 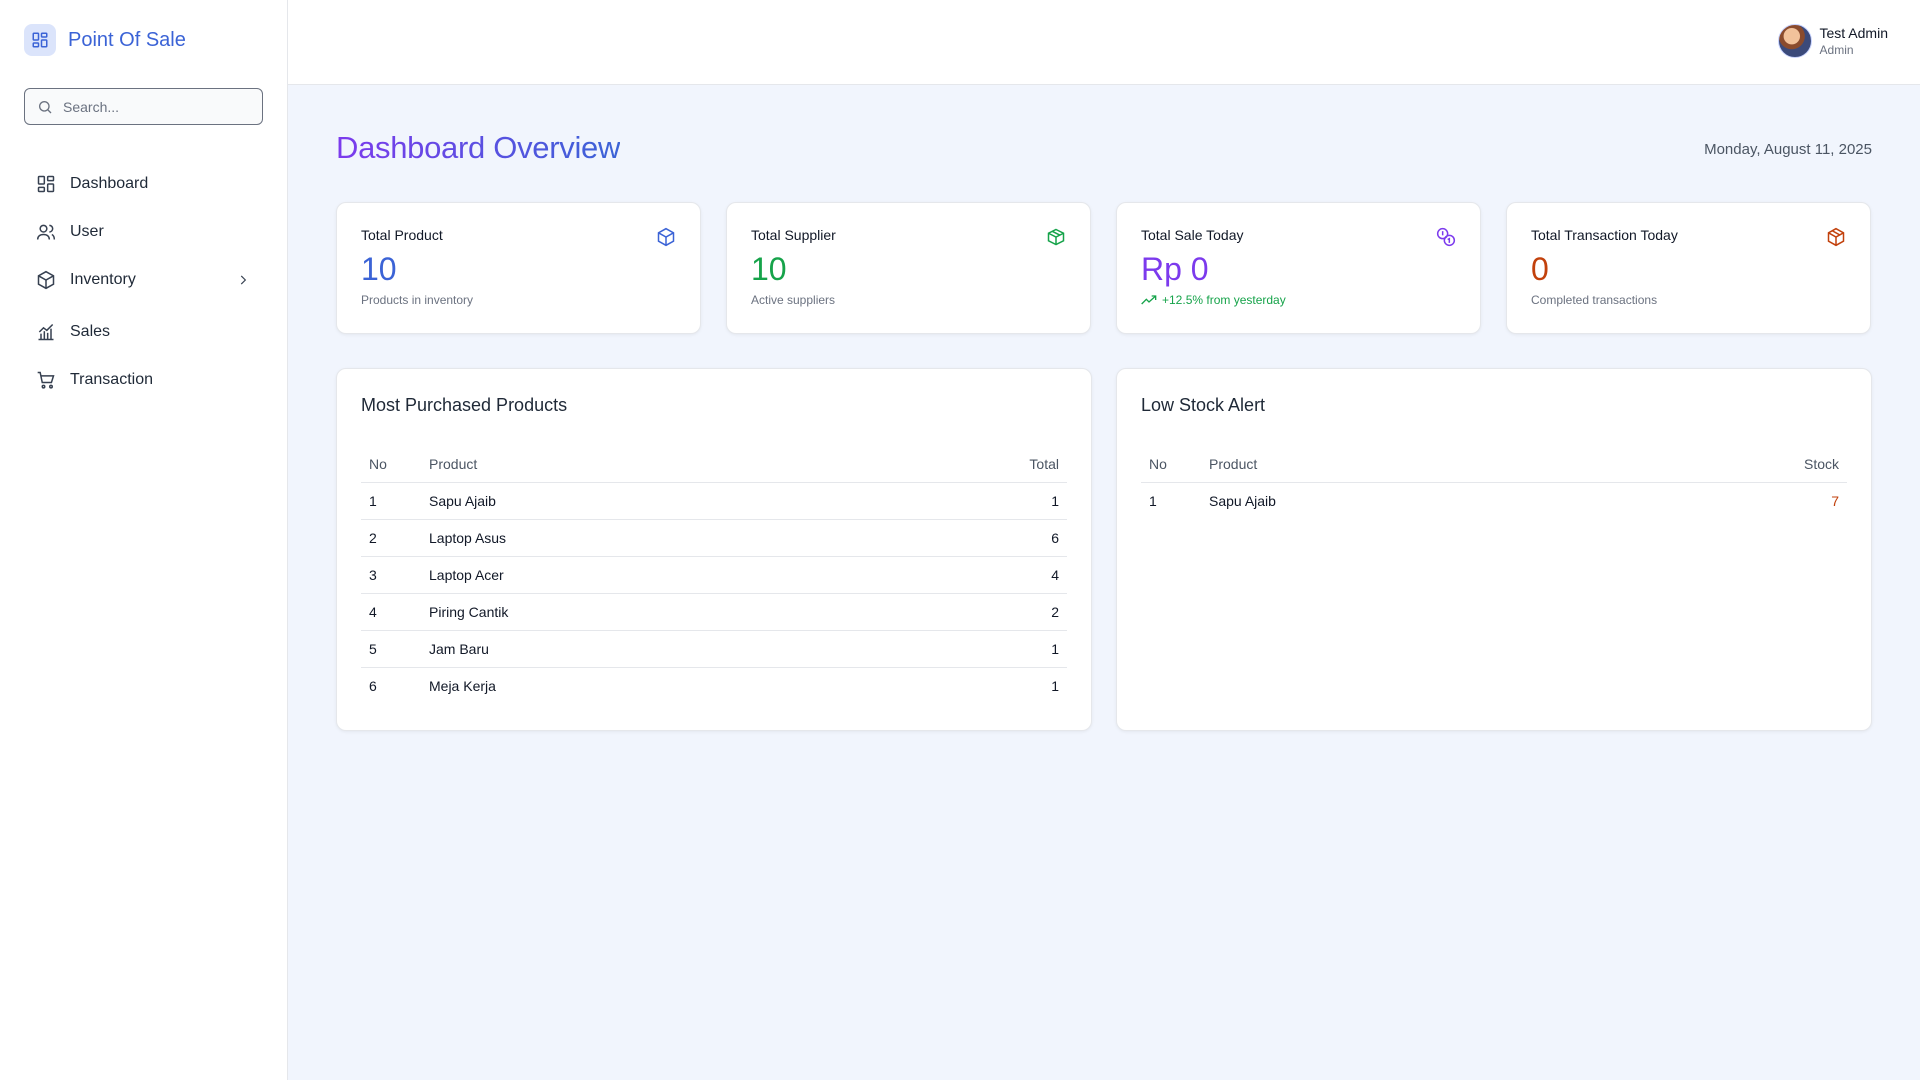 I want to click on cart-icon, so click(x=46, y=380).